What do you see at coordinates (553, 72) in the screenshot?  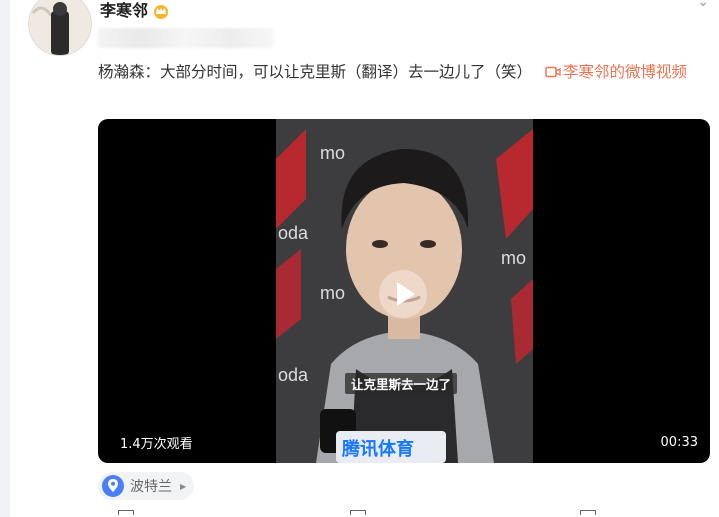 I see `video-camera-icon` at bounding box center [553, 72].